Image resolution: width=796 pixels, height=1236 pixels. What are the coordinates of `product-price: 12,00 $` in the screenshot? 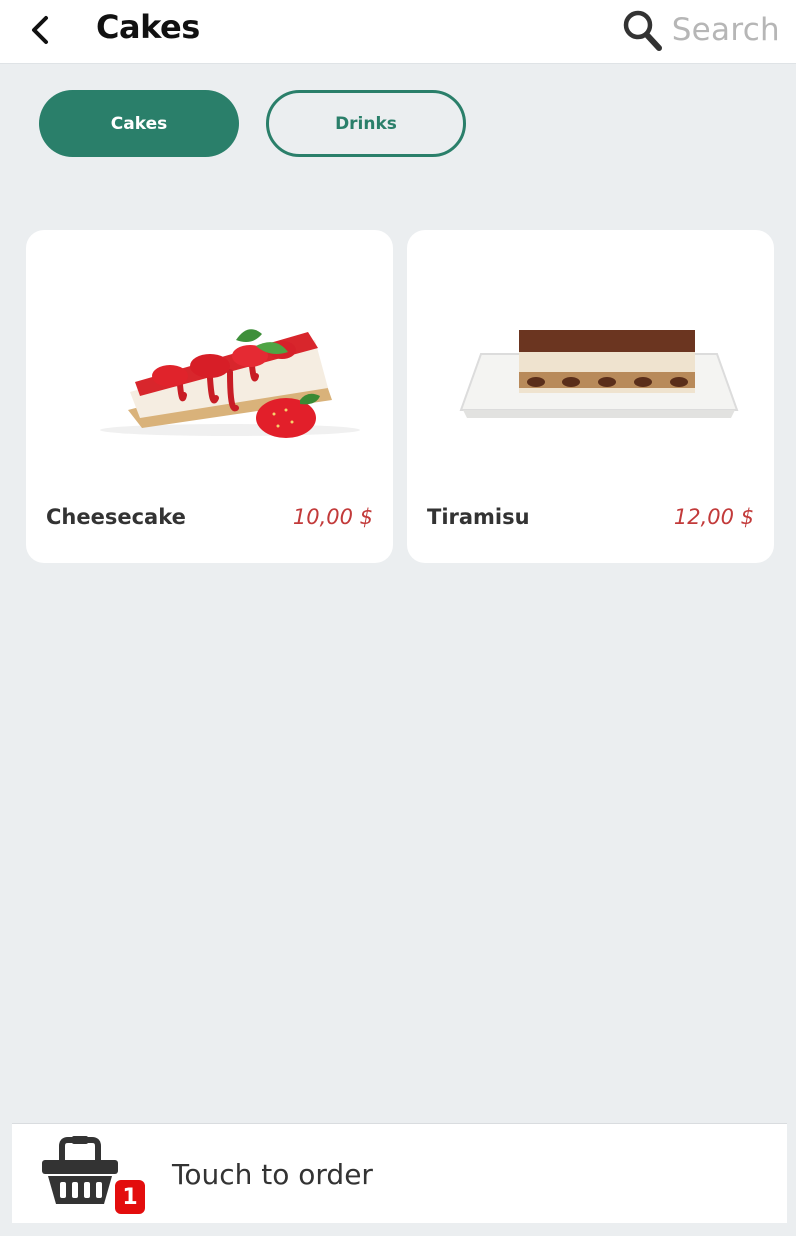 It's located at (713, 517).